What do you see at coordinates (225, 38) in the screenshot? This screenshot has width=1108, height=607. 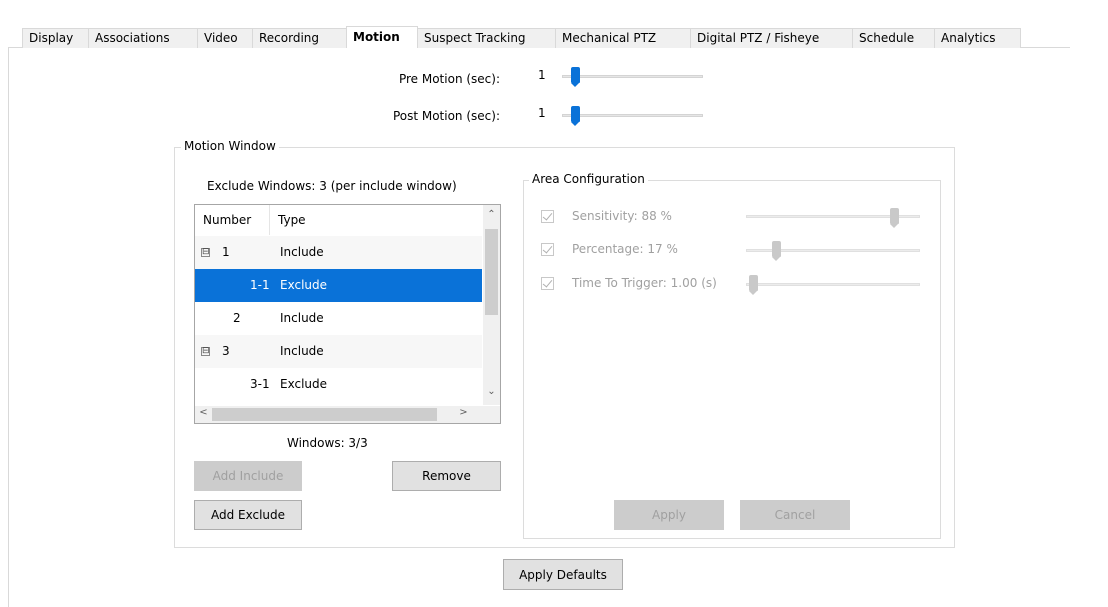 I see `tab-video: Video` at bounding box center [225, 38].